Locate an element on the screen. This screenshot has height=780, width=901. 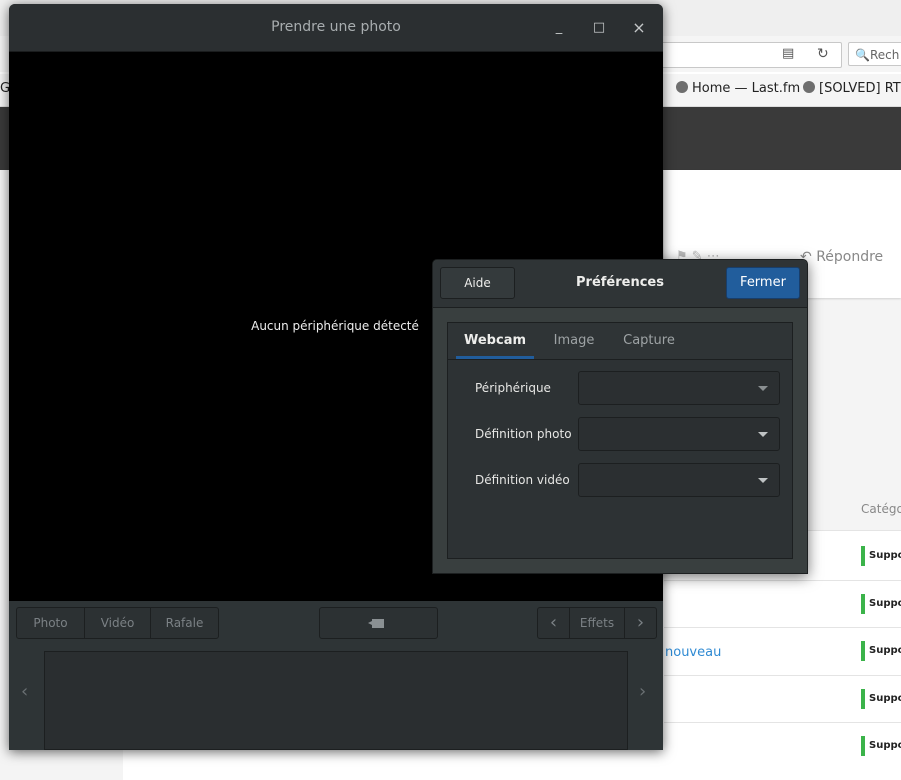
reader-view-icon: ▤ is located at coordinates (788, 53).